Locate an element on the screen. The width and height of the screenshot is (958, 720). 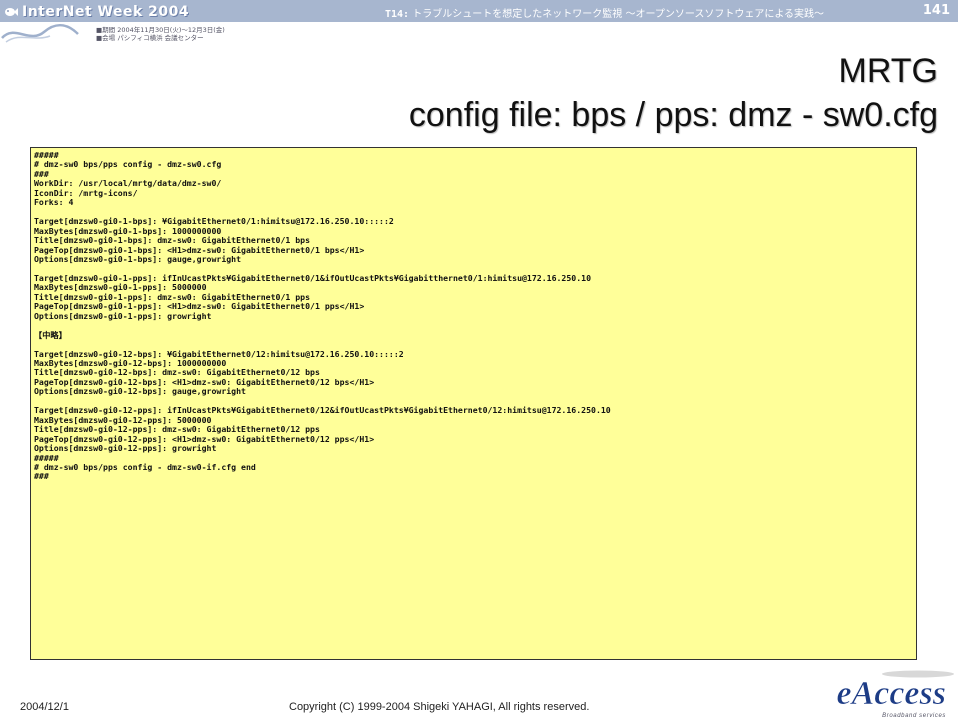
eaccess-logo: eAccess Broadband services is located at coordinates (895, 694).